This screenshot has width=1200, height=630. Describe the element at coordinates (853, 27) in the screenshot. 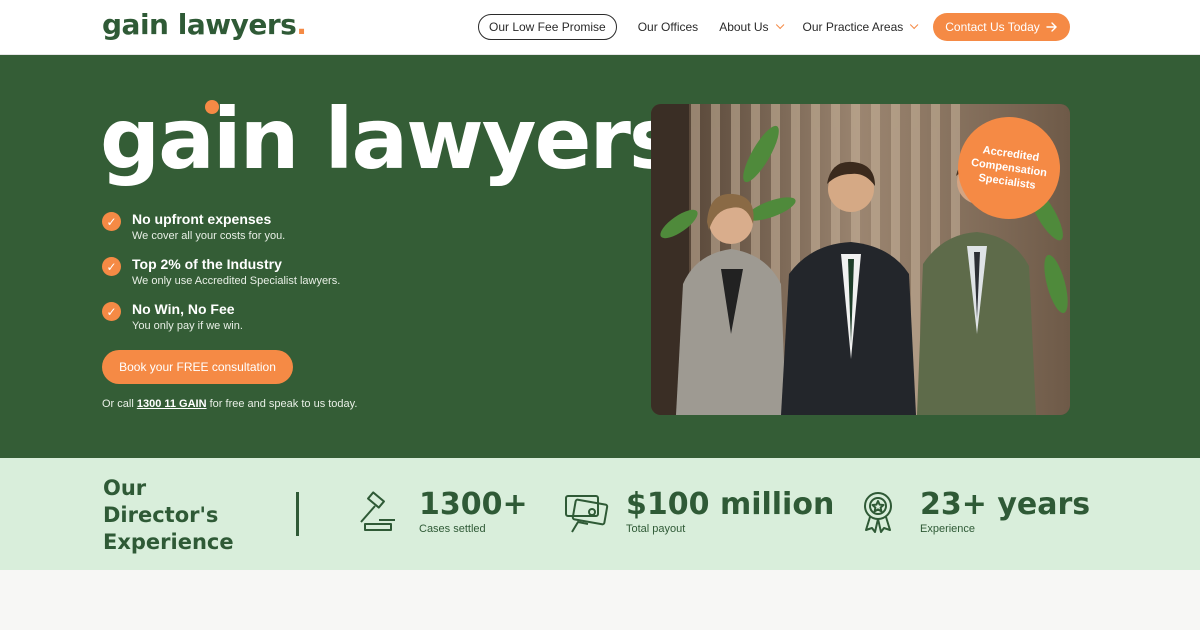

I see `nav-label: Our Practice Areas` at that location.